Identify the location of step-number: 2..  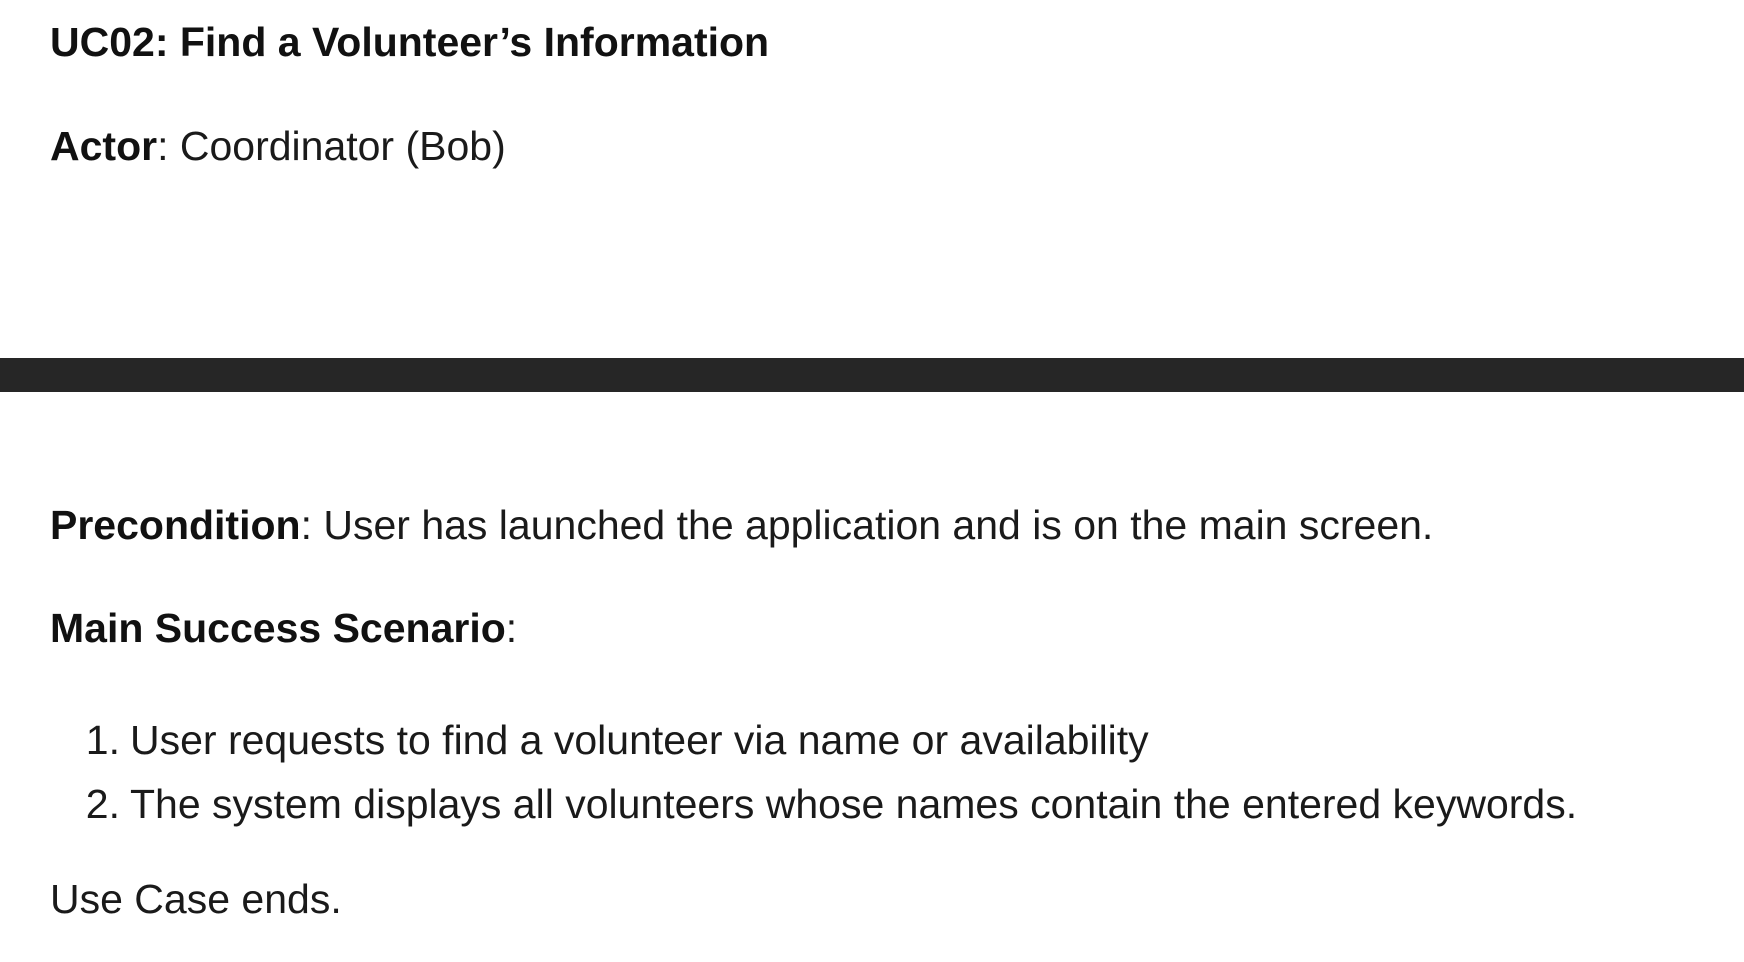
(102, 804).